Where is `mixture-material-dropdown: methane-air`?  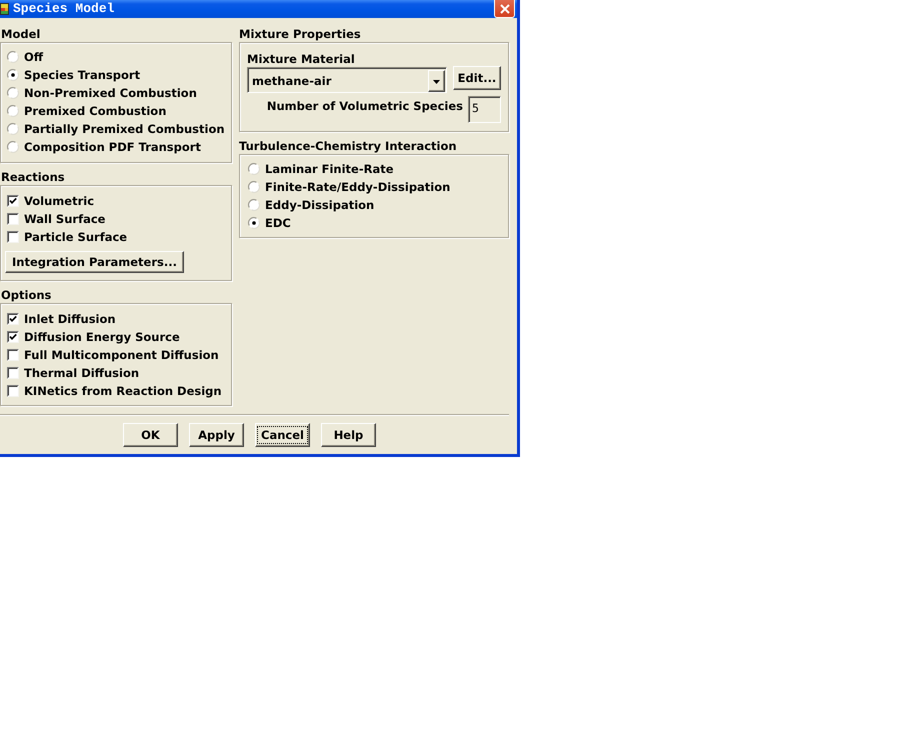 mixture-material-dropdown: methane-air is located at coordinates (347, 80).